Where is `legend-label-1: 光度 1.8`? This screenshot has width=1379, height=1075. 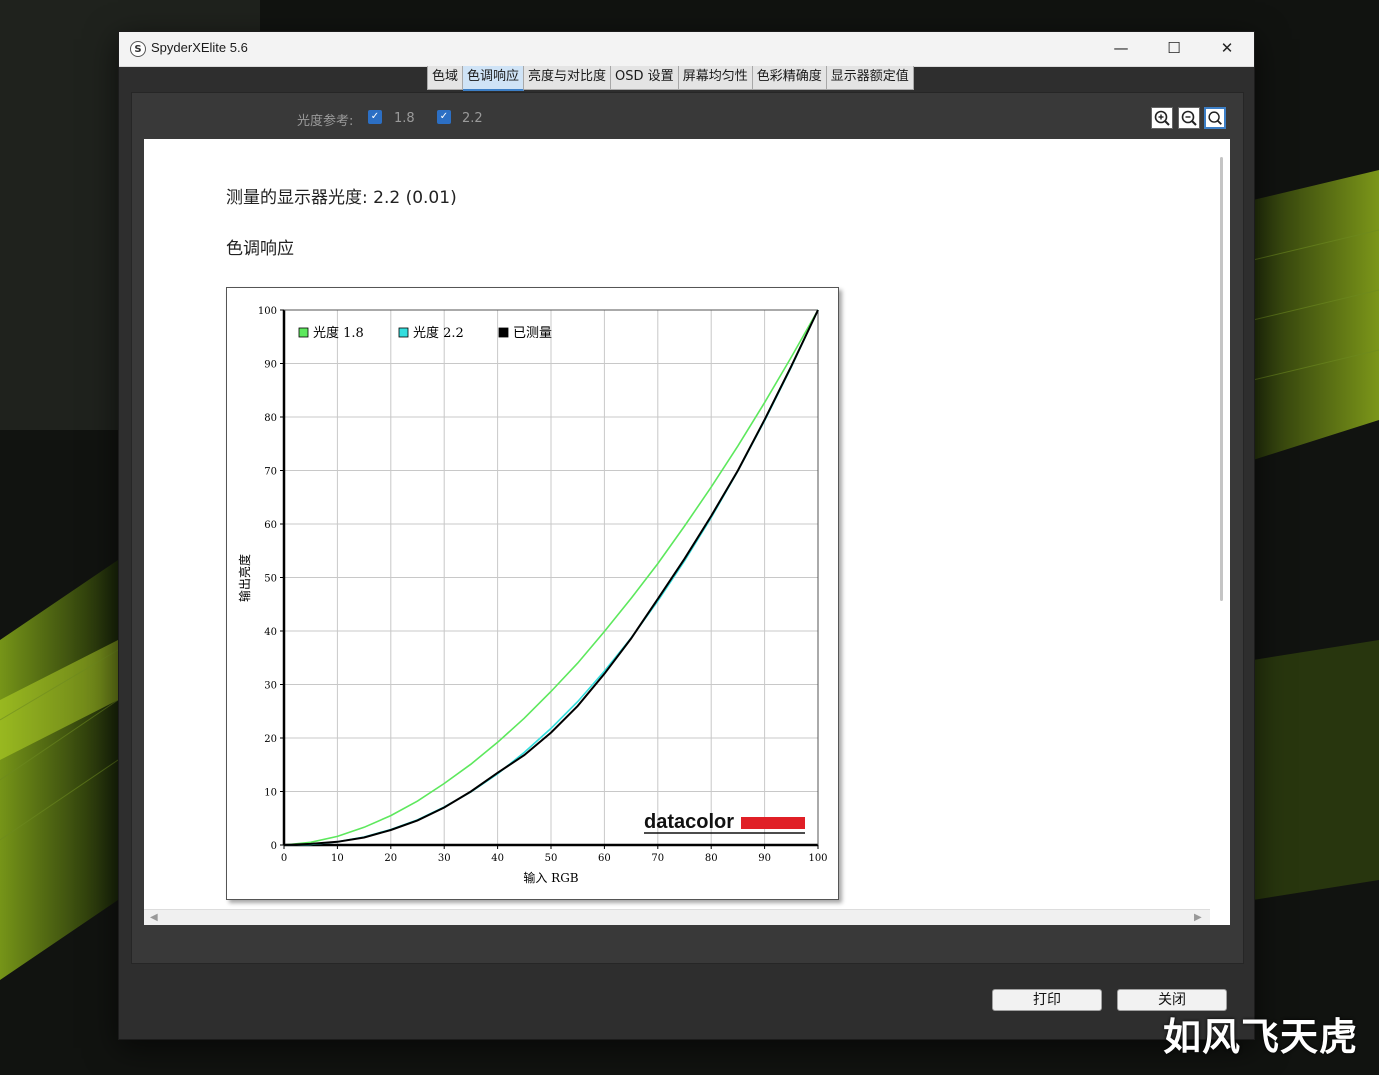
legend-label-1: 光度 1.8 is located at coordinates (338, 333).